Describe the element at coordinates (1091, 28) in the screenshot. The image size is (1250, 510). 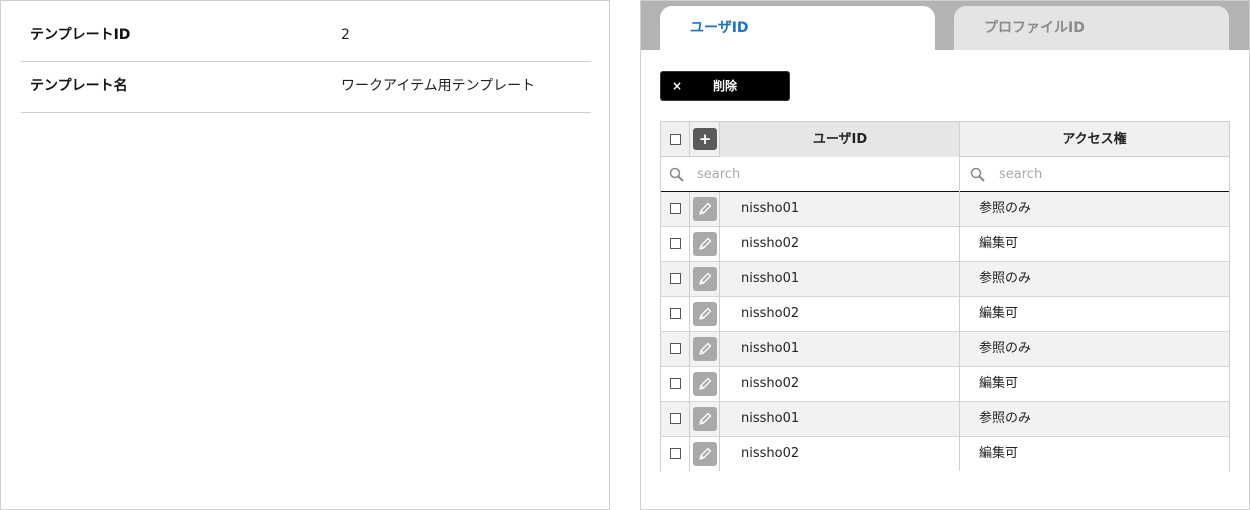
I see `tab-profile-id: プロファイルID` at that location.